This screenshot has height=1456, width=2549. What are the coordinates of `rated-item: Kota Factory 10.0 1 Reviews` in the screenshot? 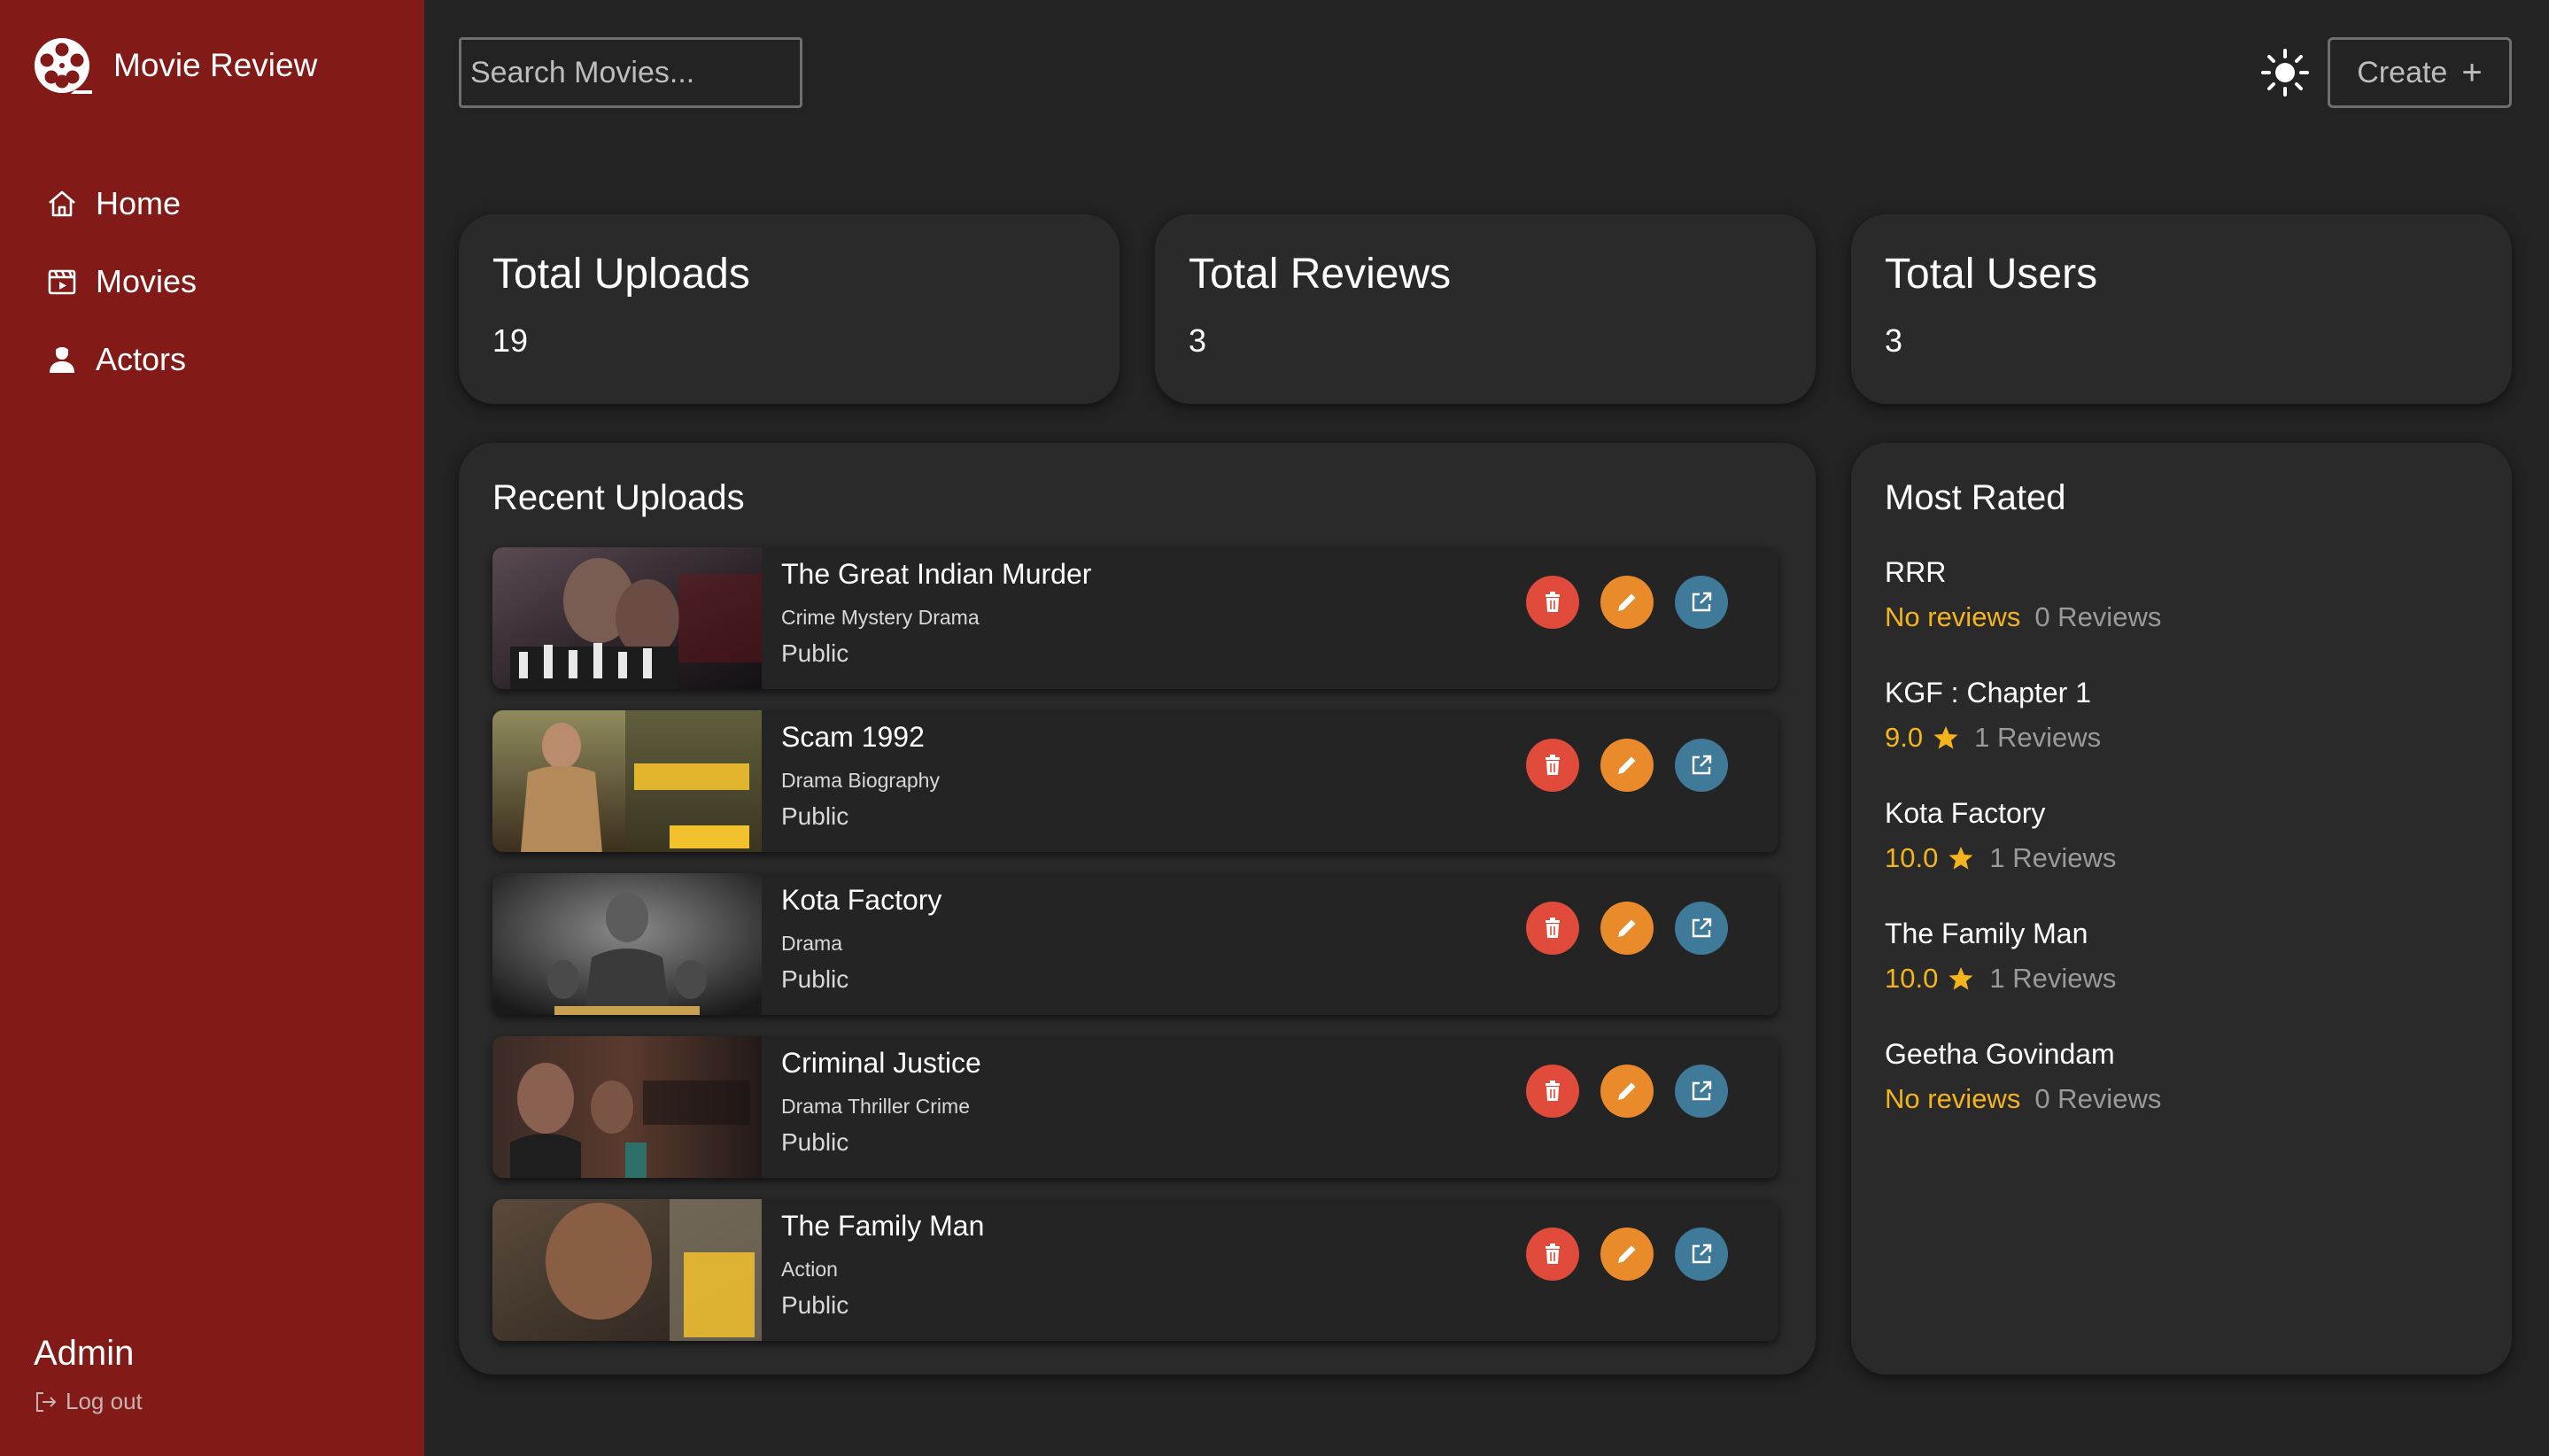 It's located at (2001, 836).